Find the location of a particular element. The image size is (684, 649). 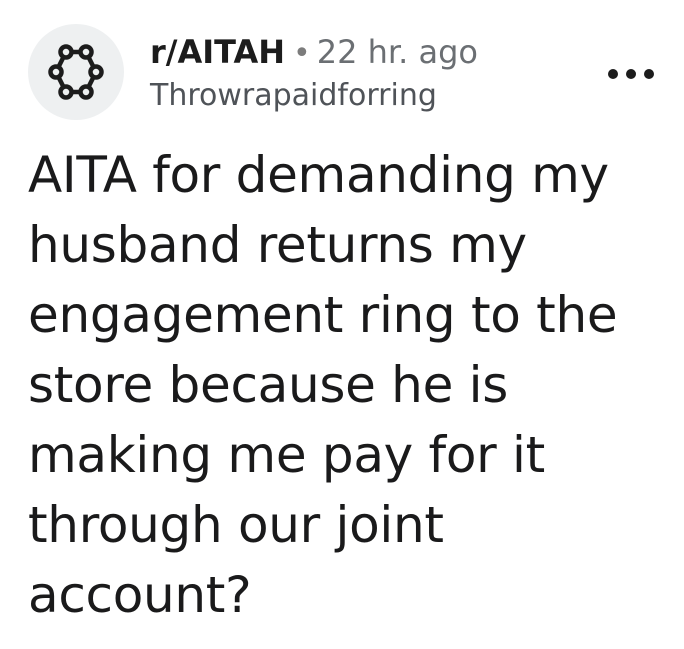

post-header: r/AITAH • 22 hr. ago Throwrapaidforring is located at coordinates (343, 74).